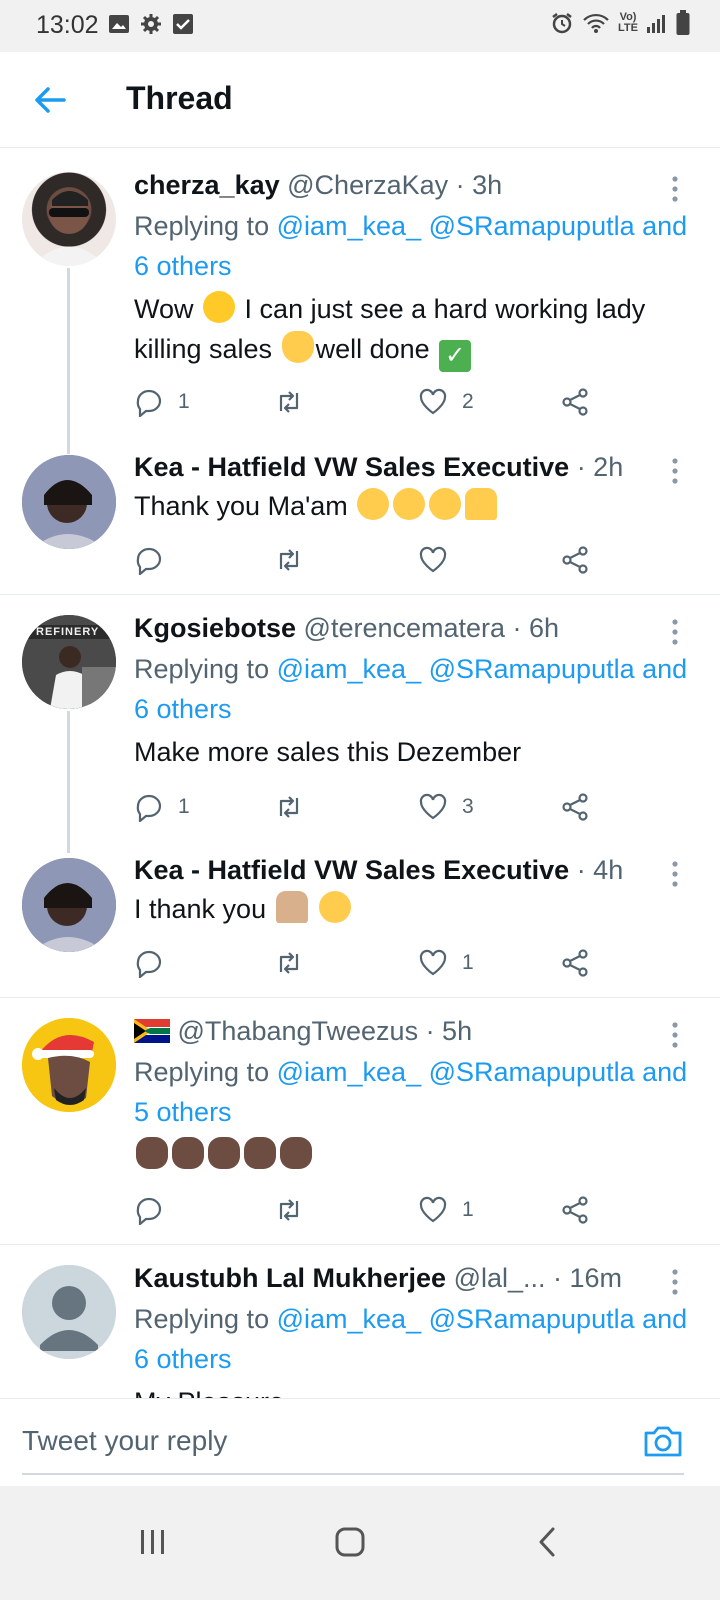 This screenshot has width=720, height=1600. Describe the element at coordinates (322, 1441) in the screenshot. I see `reply-input` at that location.